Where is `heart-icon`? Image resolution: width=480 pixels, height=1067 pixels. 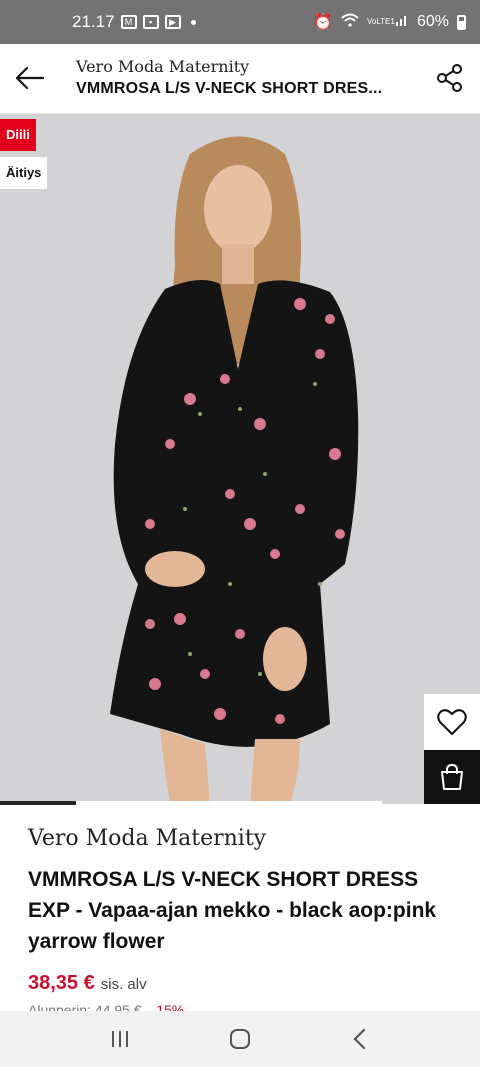
heart-icon is located at coordinates (452, 722).